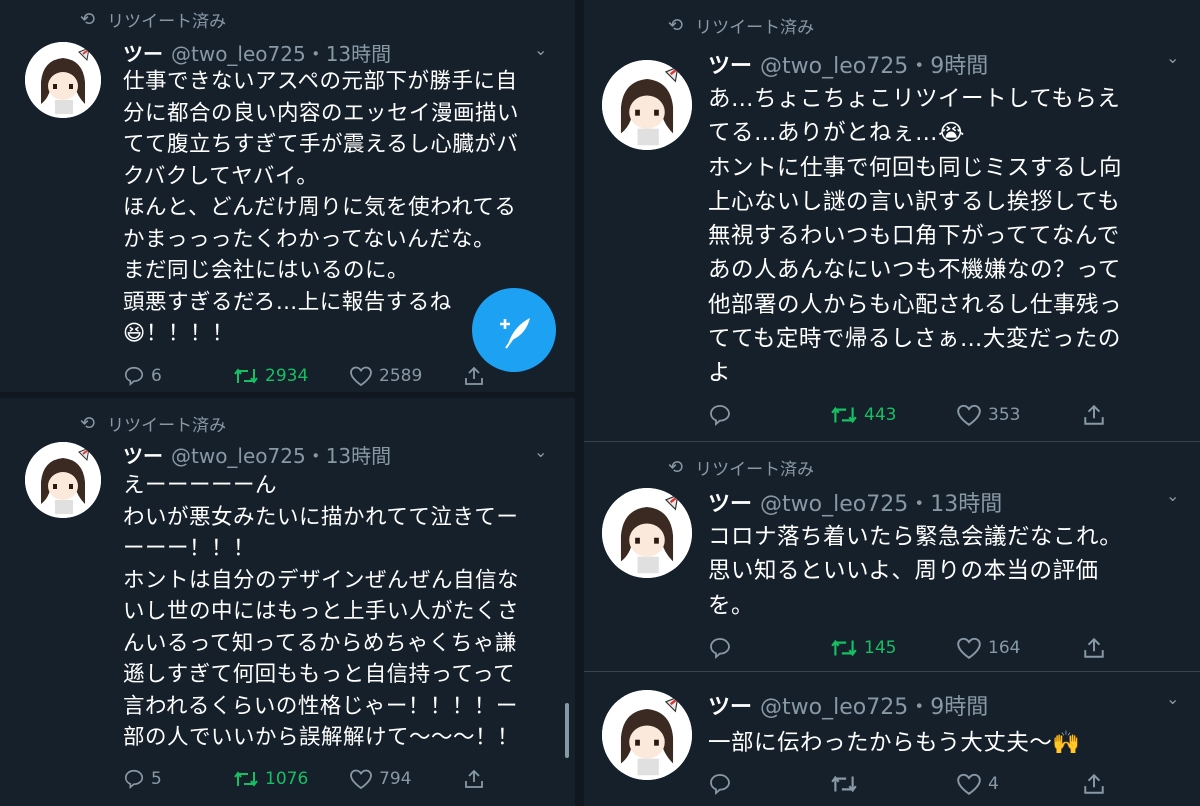 The width and height of the screenshot is (1200, 806). I want to click on tweet-5: ツー @two_leo725・9時間 ⌄ 一部に伝わったからもう大丈夫〜🙌 4, so click(892, 739).